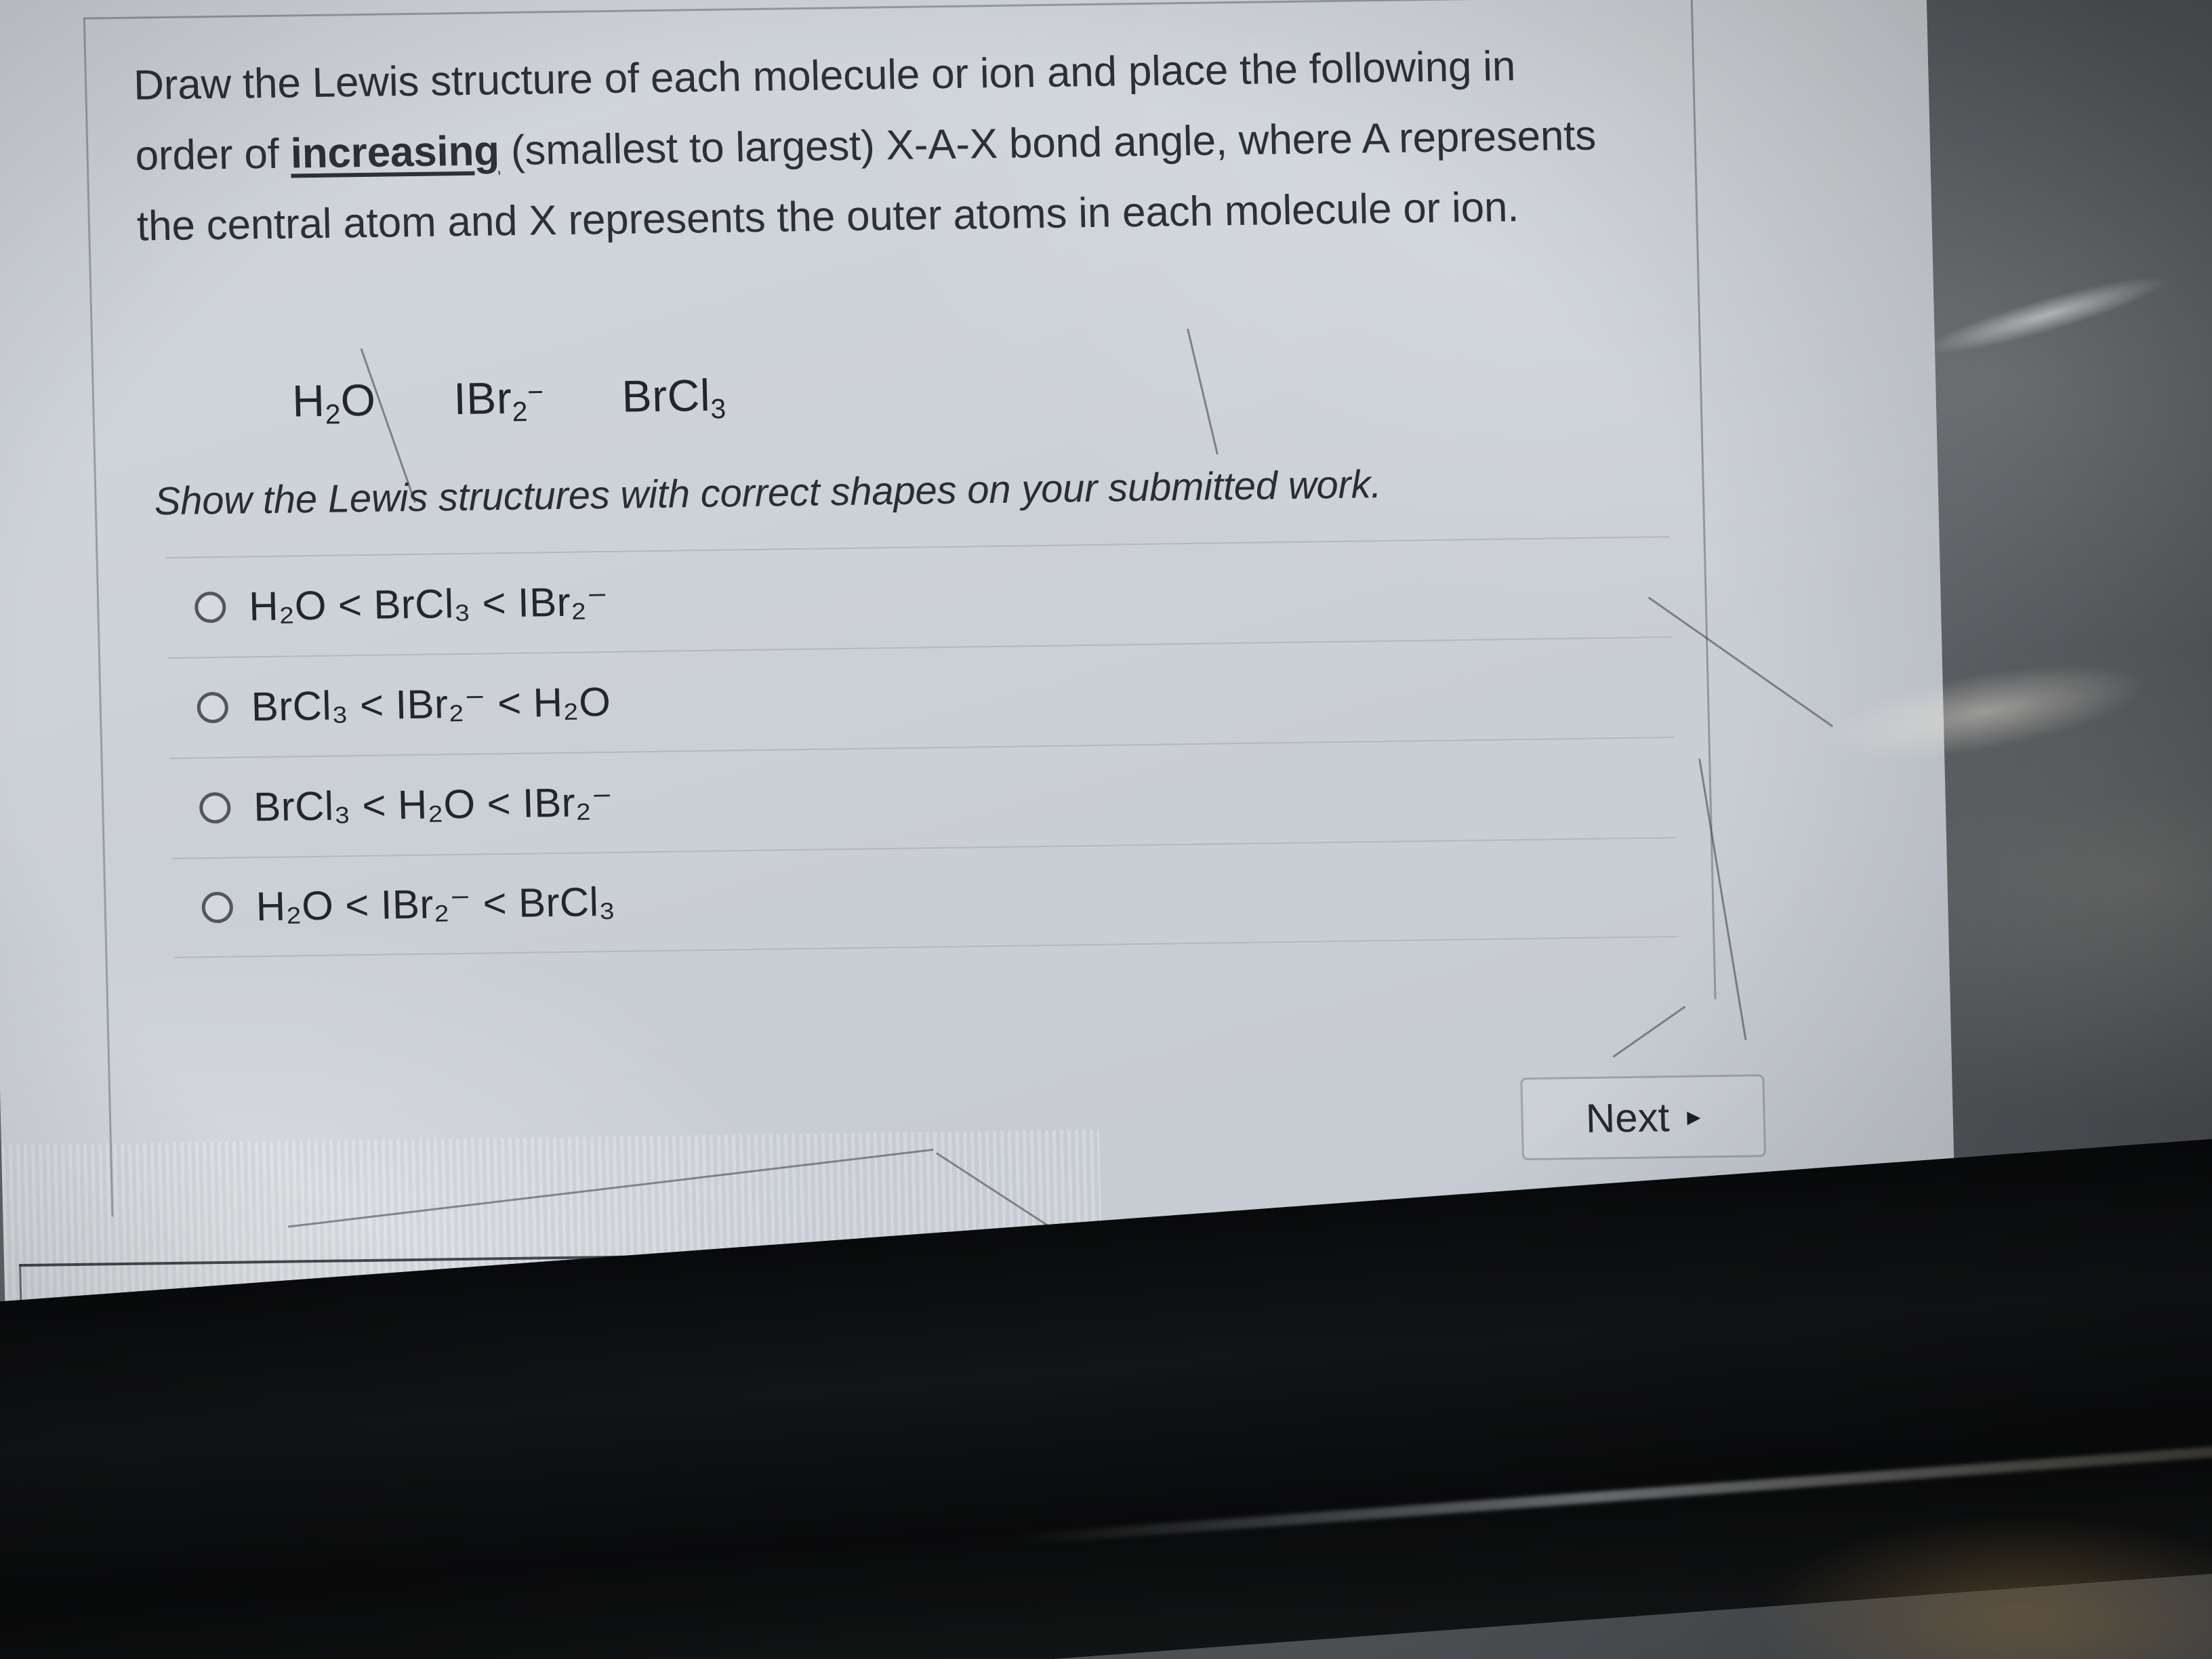  What do you see at coordinates (1907, 1537) in the screenshot?
I see `bezel-warm-reflection` at bounding box center [1907, 1537].